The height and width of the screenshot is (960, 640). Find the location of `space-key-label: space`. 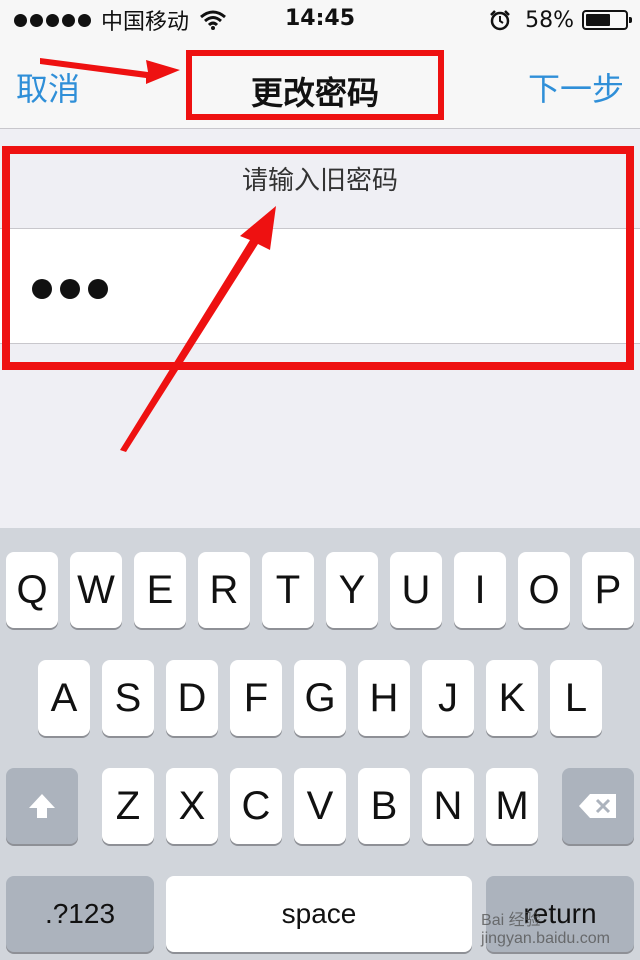

space-key-label: space is located at coordinates (319, 913).